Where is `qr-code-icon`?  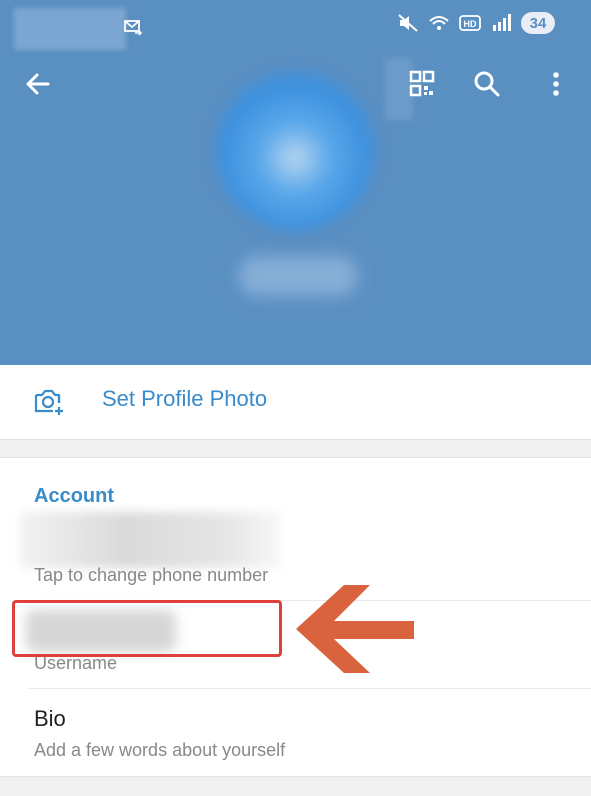 qr-code-icon is located at coordinates (422, 83).